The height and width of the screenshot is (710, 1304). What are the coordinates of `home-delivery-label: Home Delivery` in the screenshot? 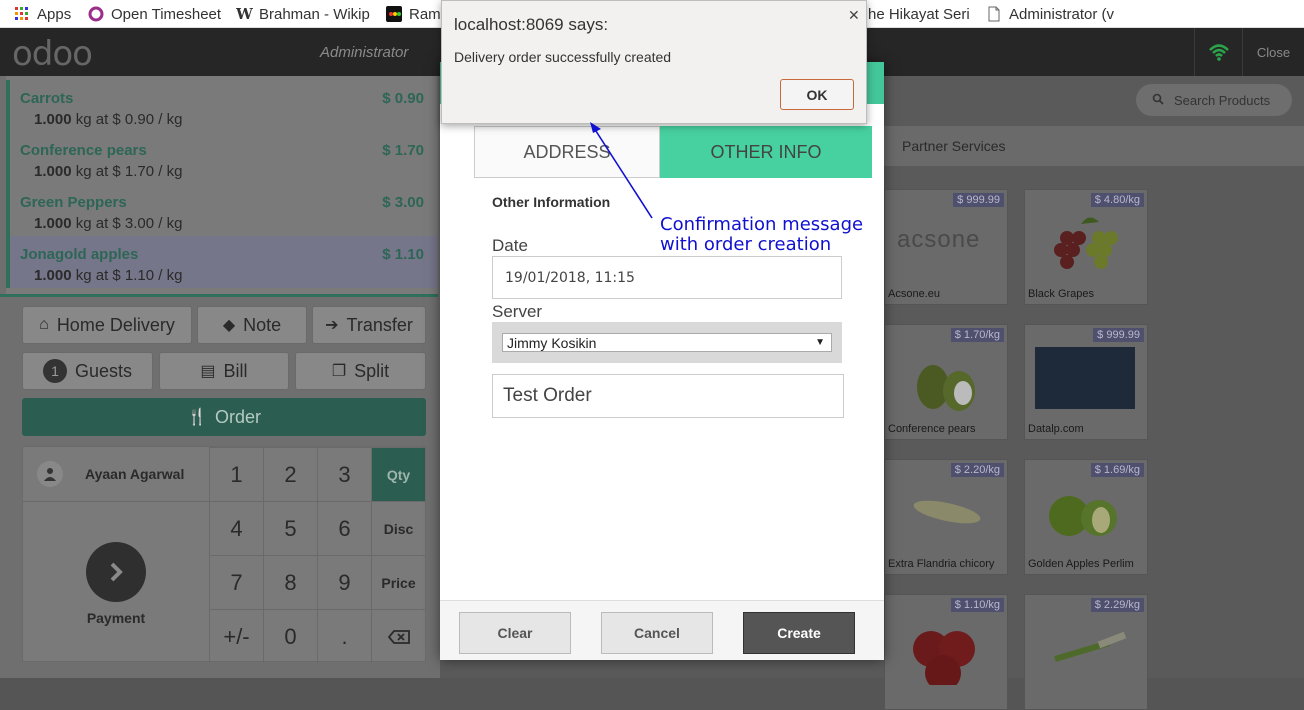 It's located at (115, 324).